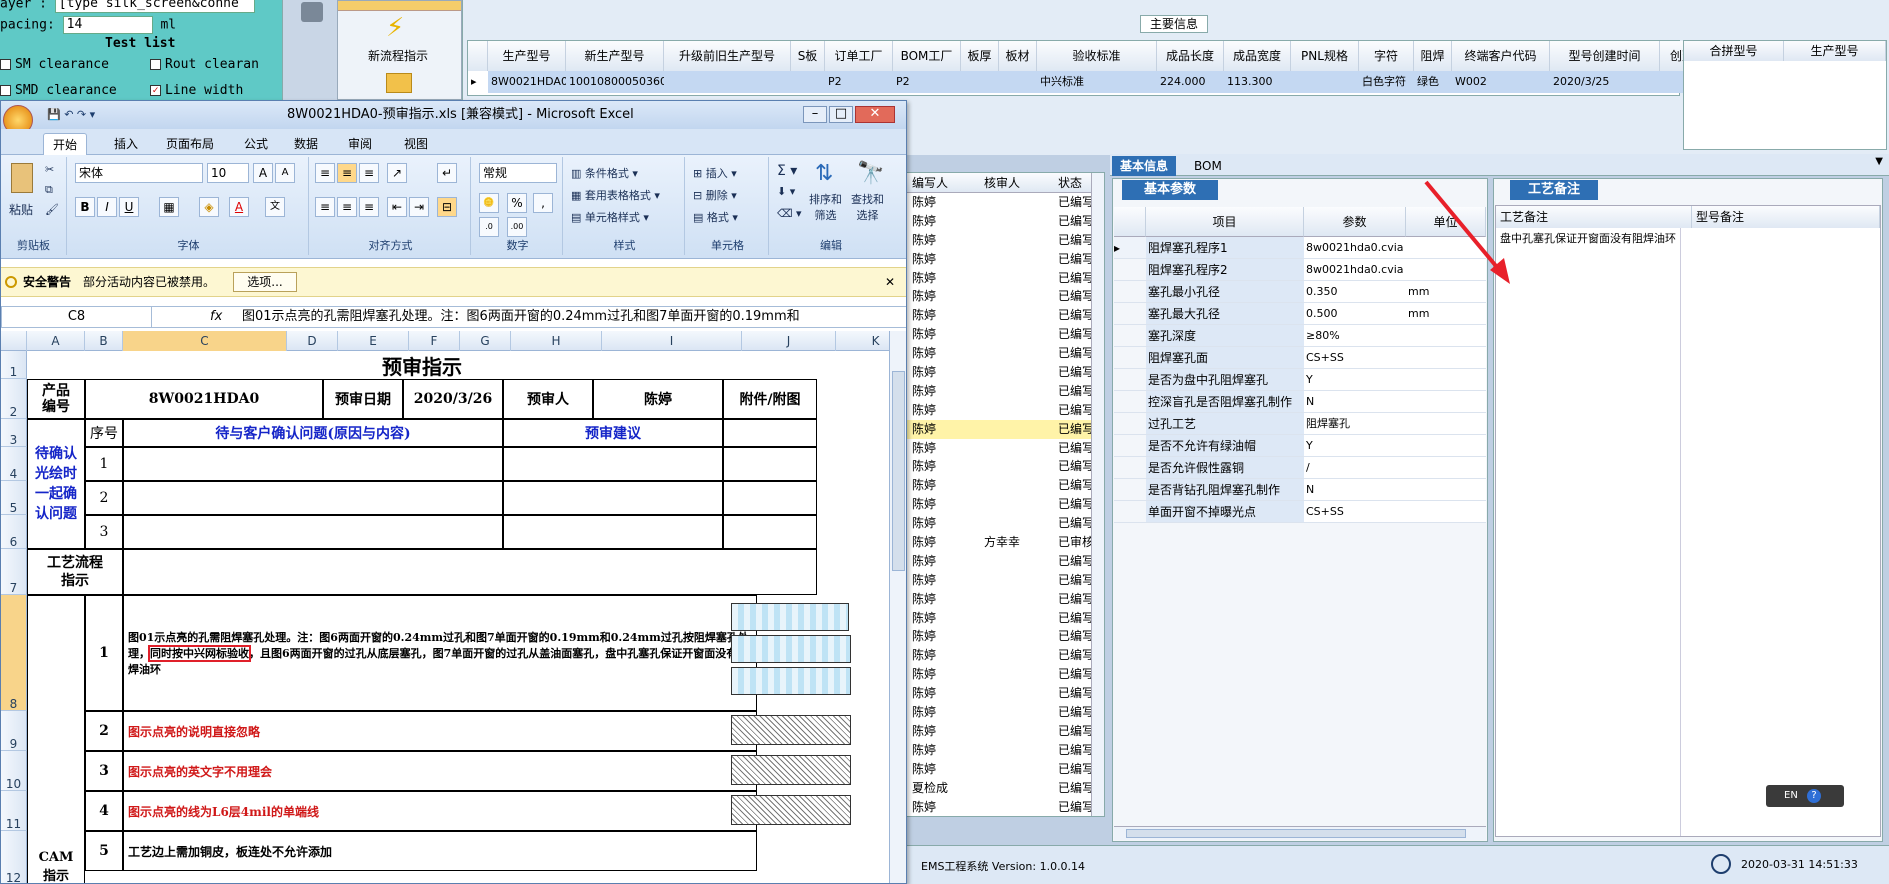 This screenshot has height=884, width=1889. I want to click on layer-field: [type silk_screen&conne, so click(154, 6).